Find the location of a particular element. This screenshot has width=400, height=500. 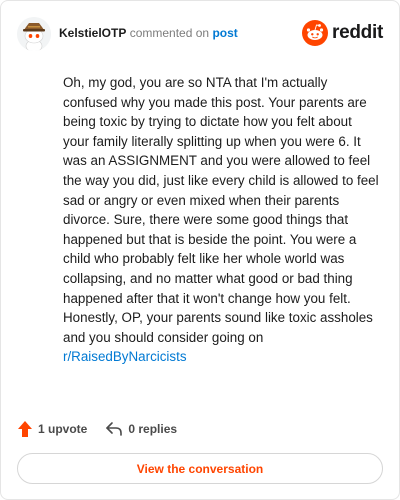

post-link: post is located at coordinates (224, 33).